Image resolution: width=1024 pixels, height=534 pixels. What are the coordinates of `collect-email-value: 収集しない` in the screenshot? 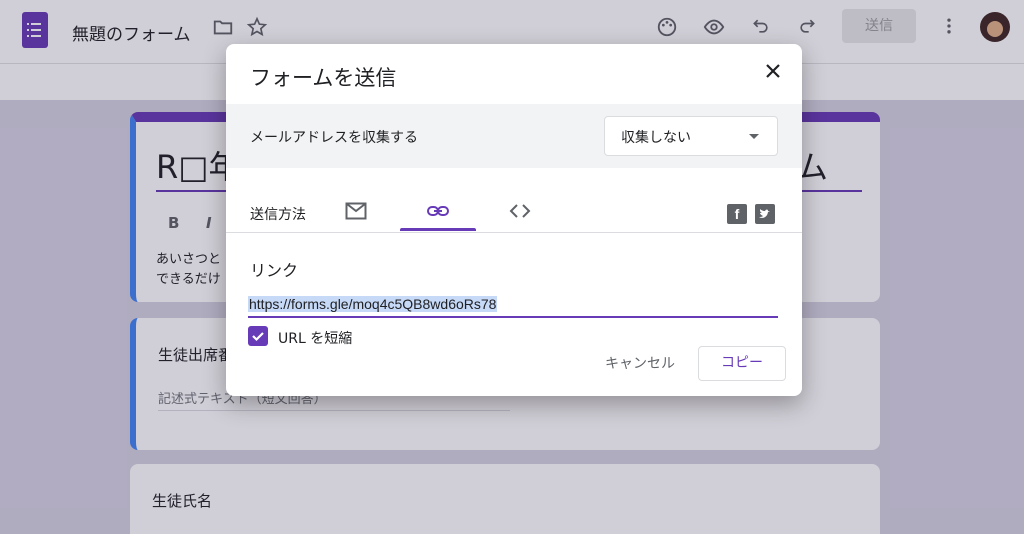 It's located at (656, 138).